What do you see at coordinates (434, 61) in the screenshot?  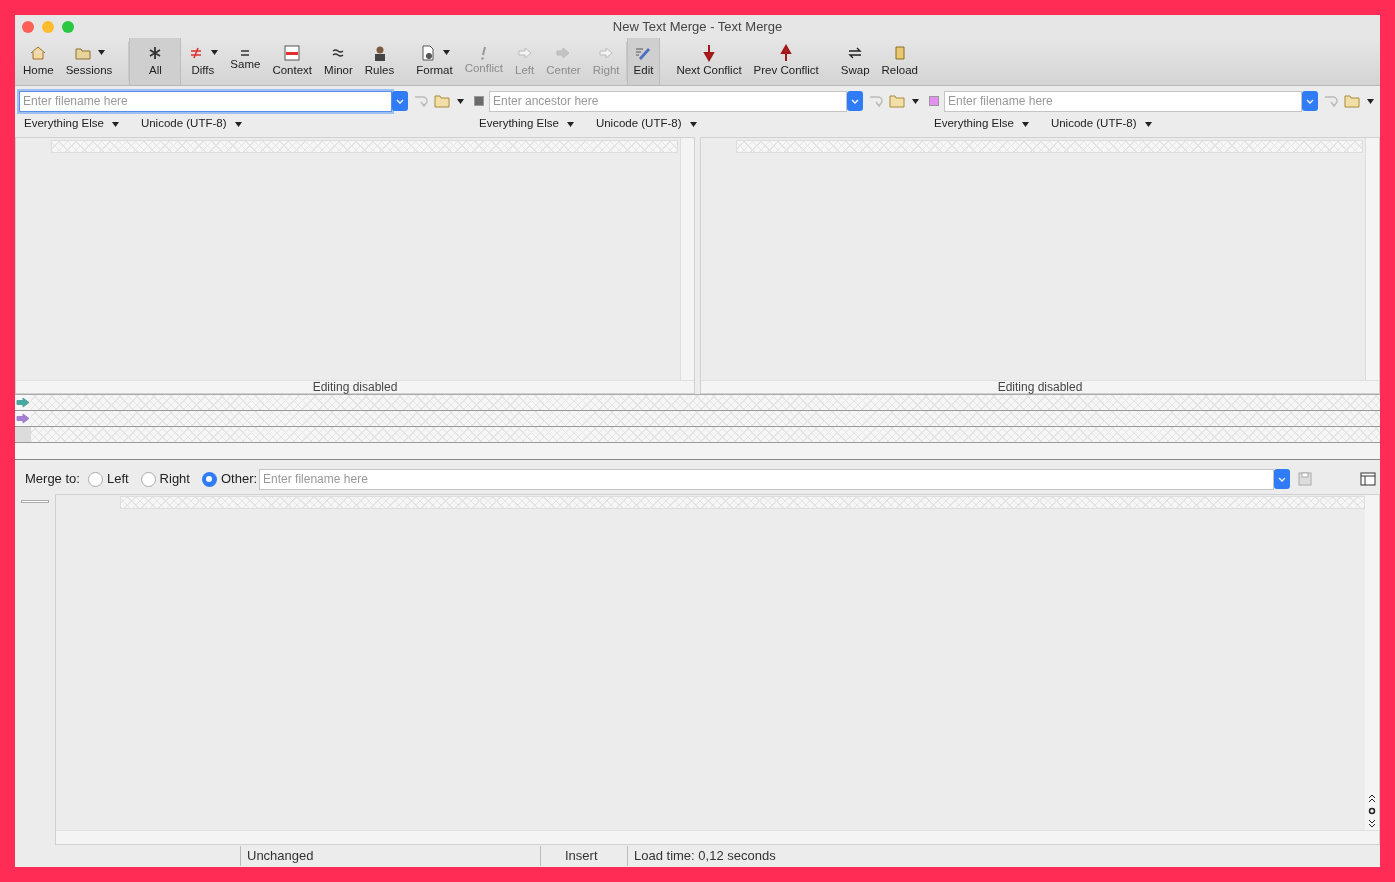 I see `toolbar-button: Format` at bounding box center [434, 61].